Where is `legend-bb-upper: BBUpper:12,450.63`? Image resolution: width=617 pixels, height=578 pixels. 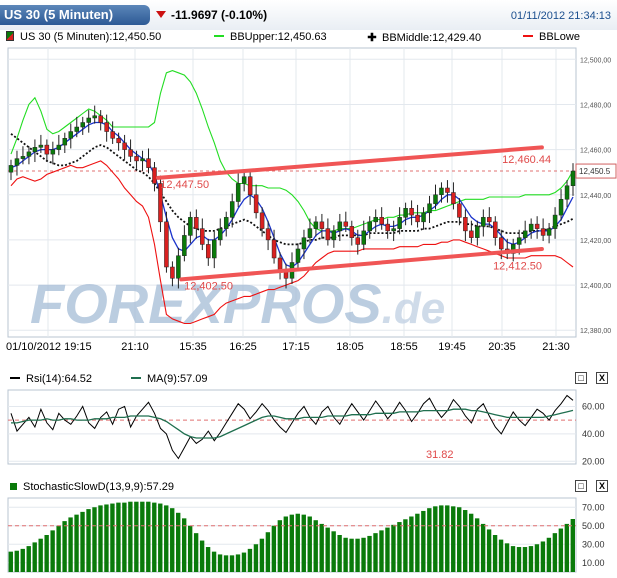
legend-bb-upper: BBUpper:12,450.63 is located at coordinates (270, 37).